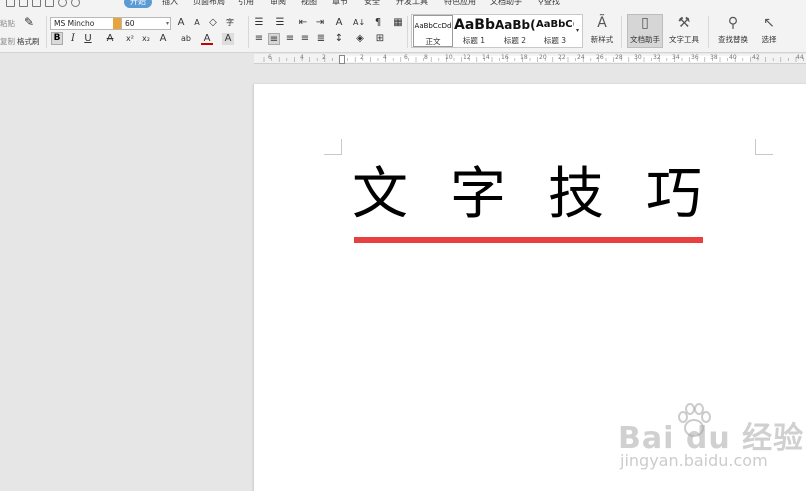 This screenshot has height=491, width=806. I want to click on tab-insert: 插入, so click(170, 4).